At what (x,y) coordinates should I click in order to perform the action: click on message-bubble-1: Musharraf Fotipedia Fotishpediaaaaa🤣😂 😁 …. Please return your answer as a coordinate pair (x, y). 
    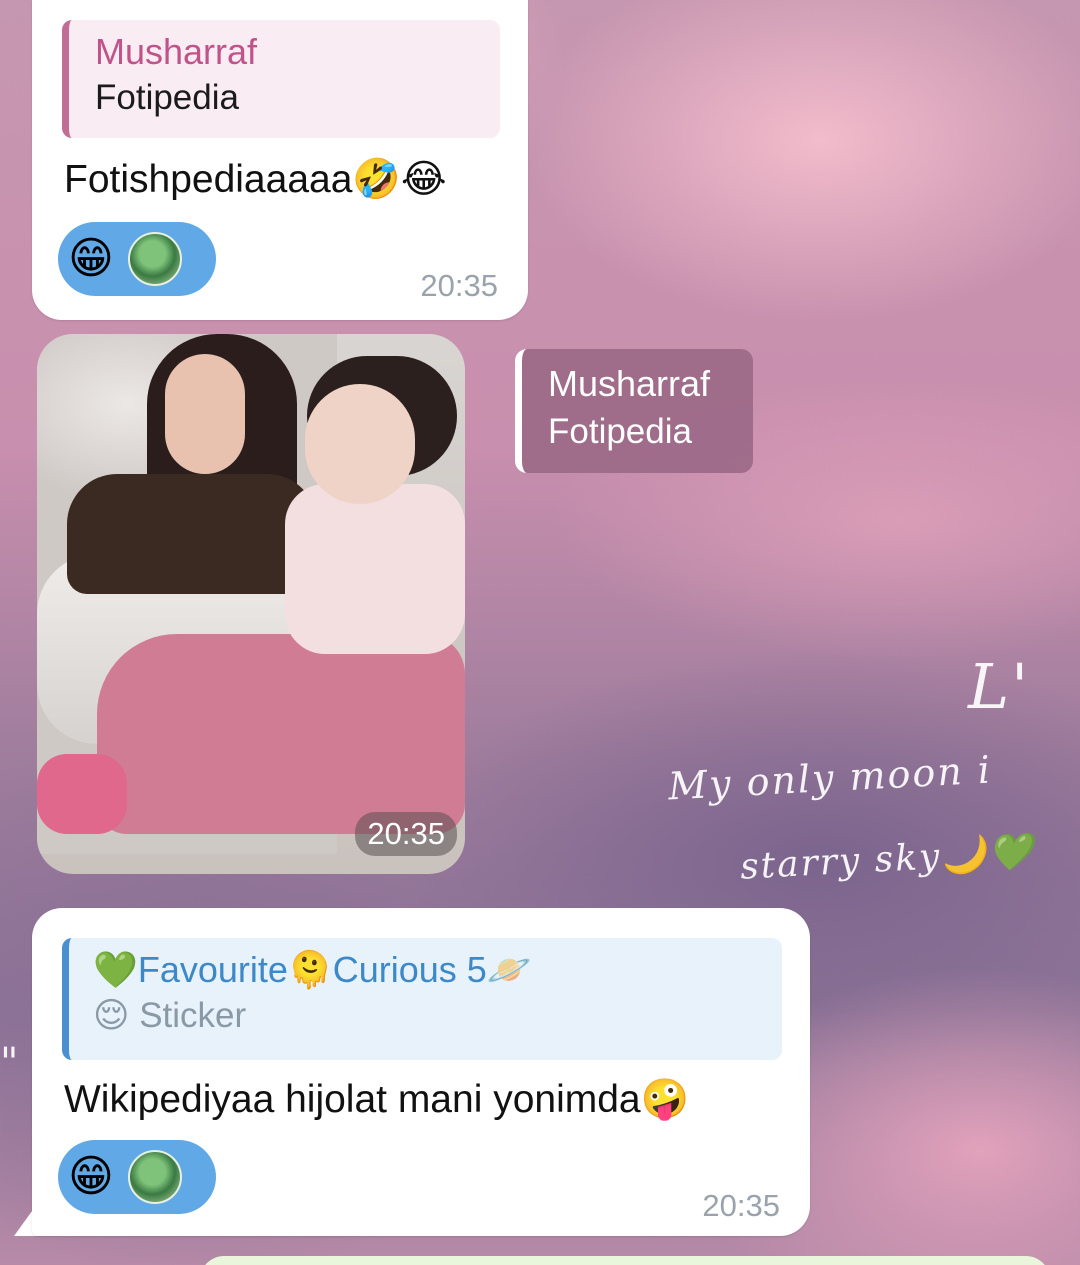
    Looking at the image, I should click on (280, 160).